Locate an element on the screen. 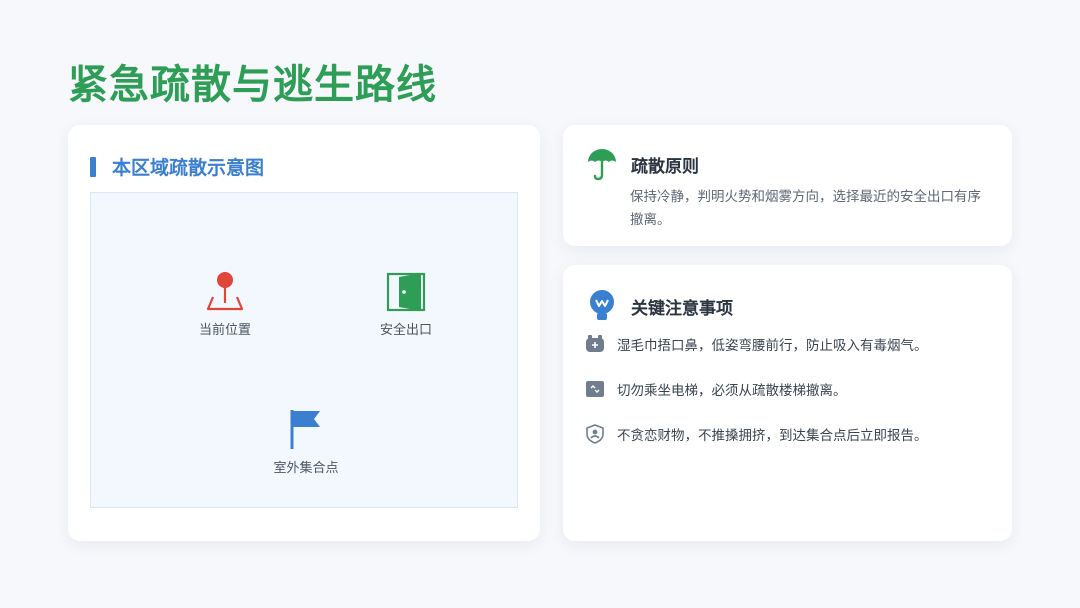  exit-door-icon is located at coordinates (406, 292).